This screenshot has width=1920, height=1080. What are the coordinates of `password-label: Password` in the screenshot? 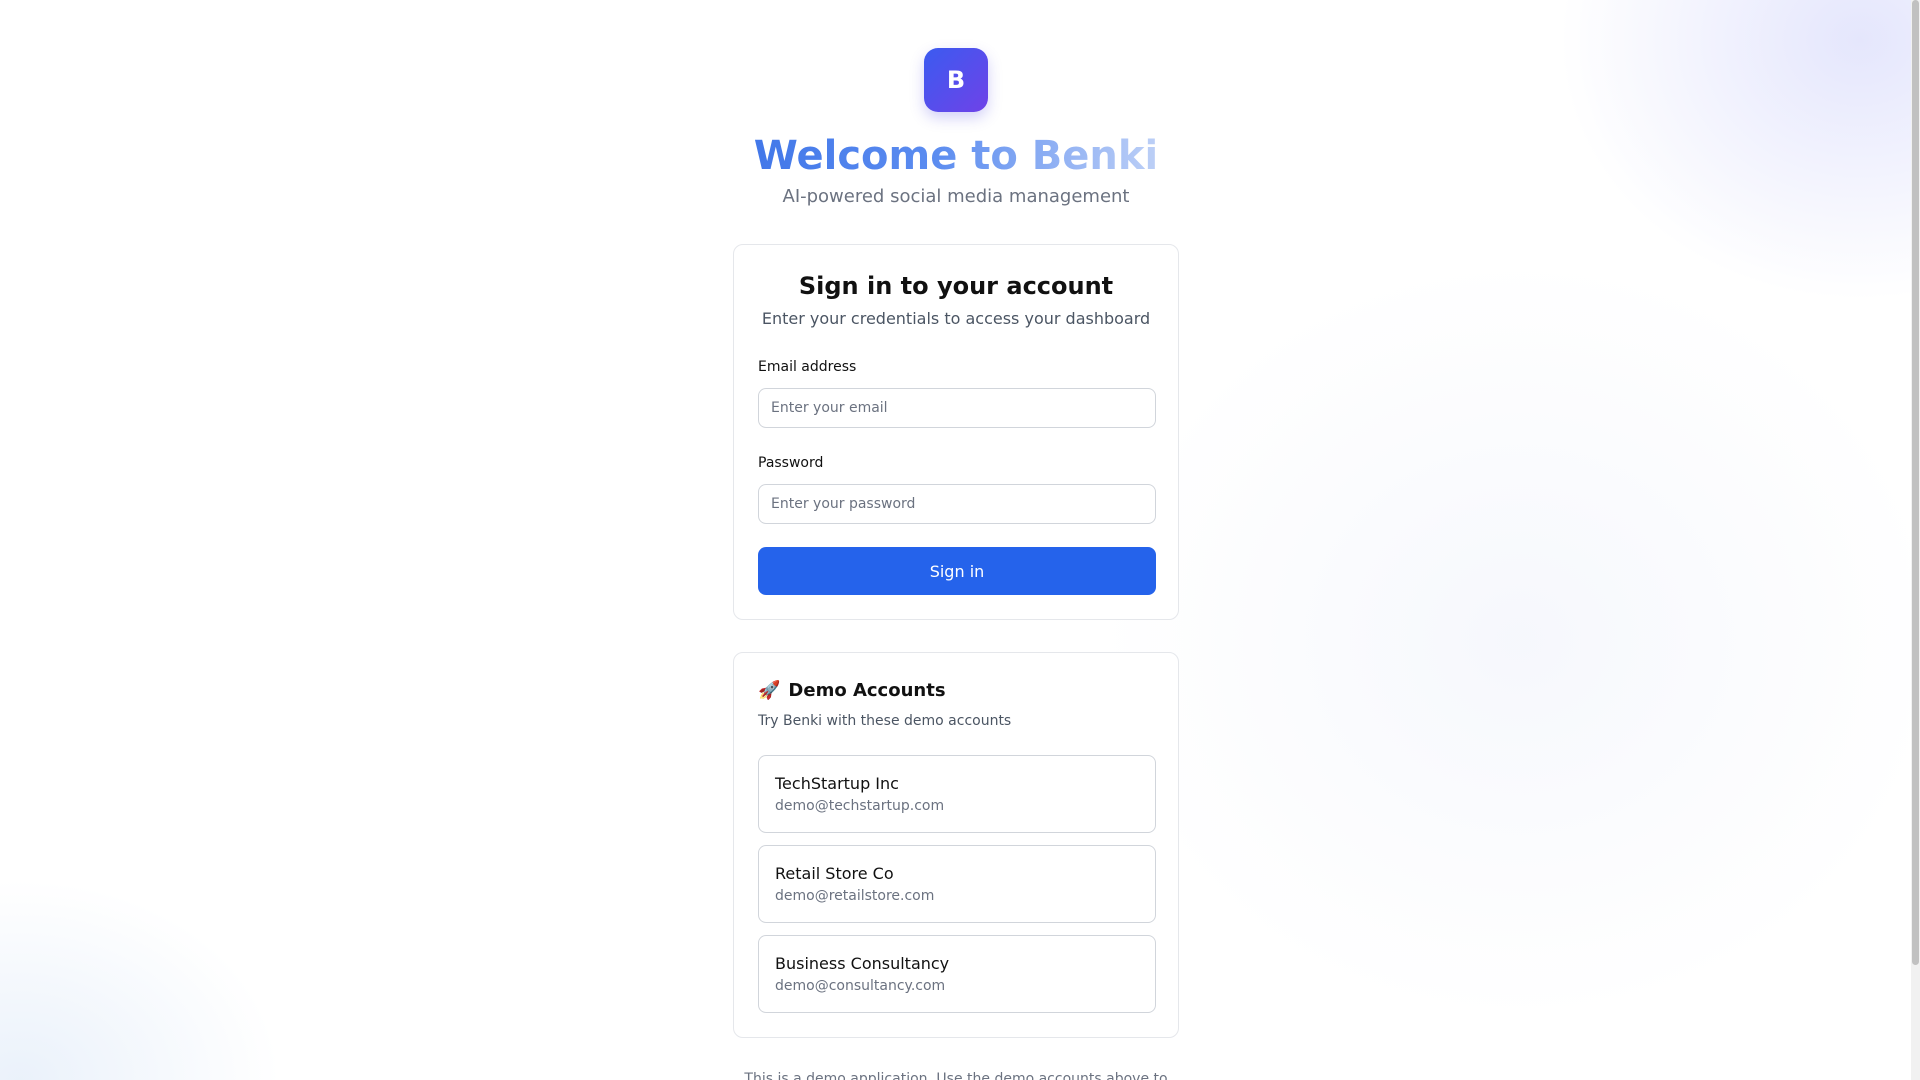 It's located at (791, 463).